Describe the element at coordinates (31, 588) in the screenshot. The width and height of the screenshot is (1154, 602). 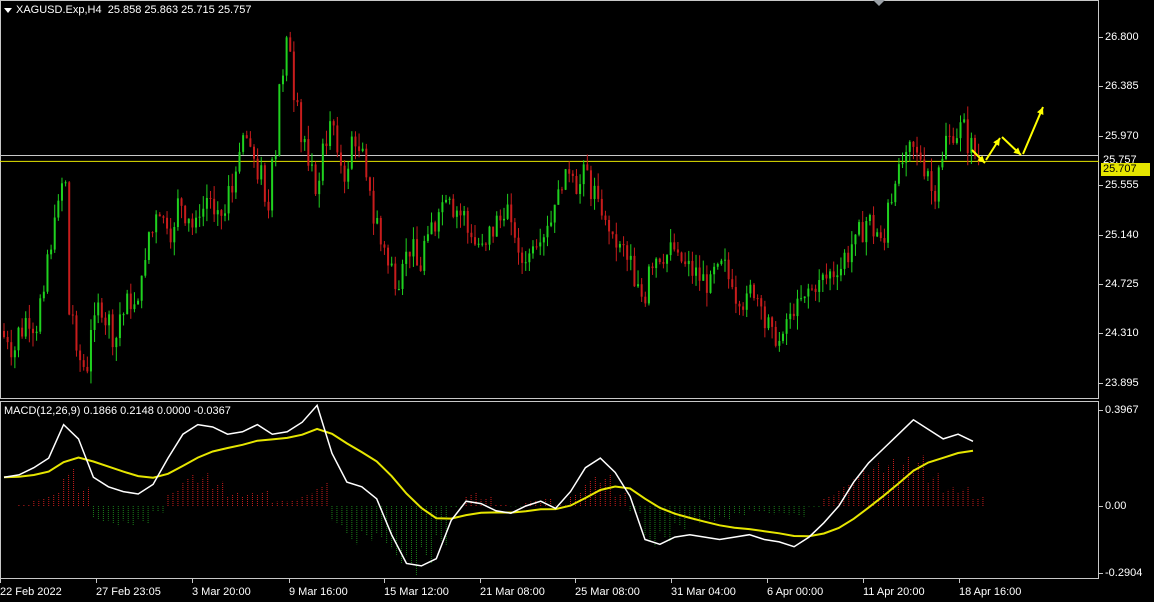
I see `time-tick-label: 22 Feb 2022` at that location.